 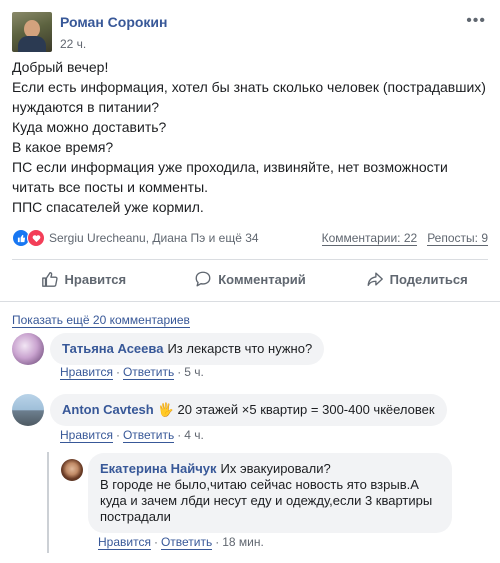 What do you see at coordinates (110, 187) in the screenshot?
I see `post-line: читать все посты и комменты.` at bounding box center [110, 187].